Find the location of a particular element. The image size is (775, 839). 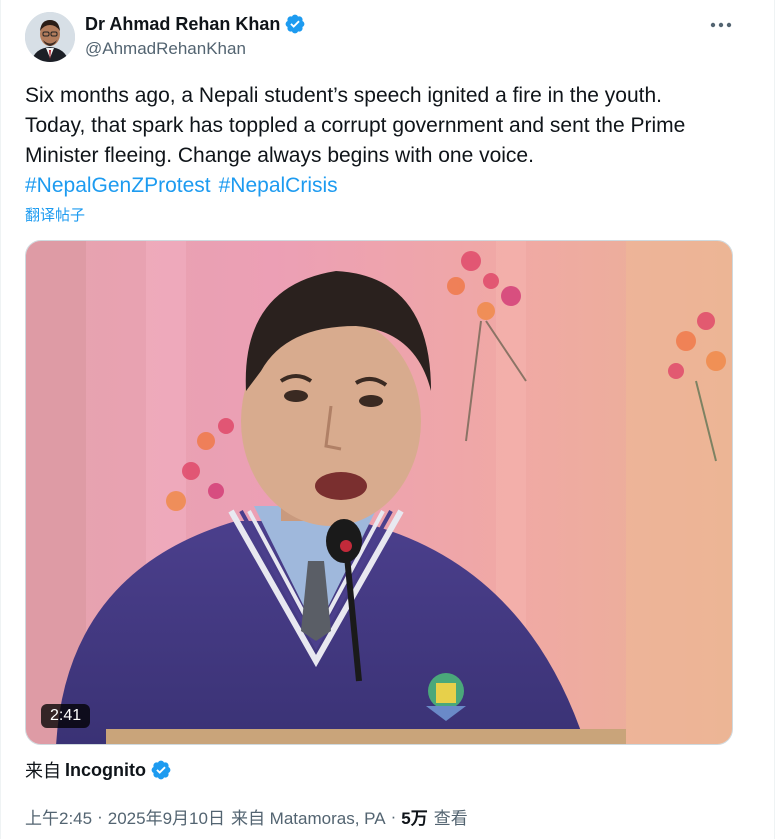

author-name-row: Dr Ahmad Rehan Khan is located at coordinates (195, 24).